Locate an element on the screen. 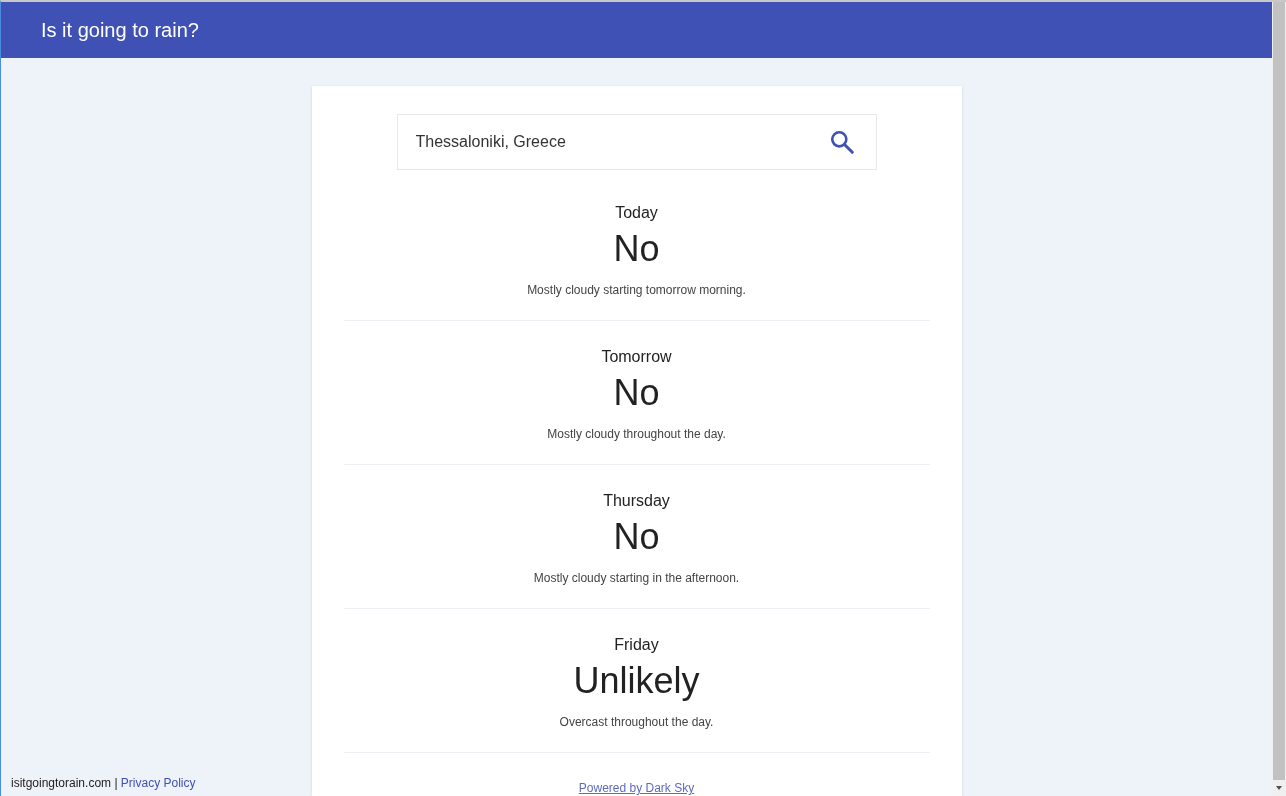  app-title: Is it going to rain? is located at coordinates (120, 30).